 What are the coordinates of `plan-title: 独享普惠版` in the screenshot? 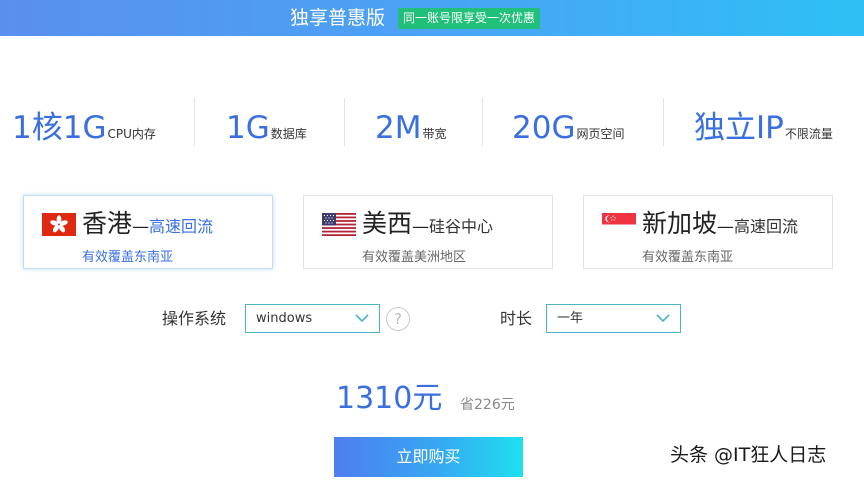 It's located at (338, 18).